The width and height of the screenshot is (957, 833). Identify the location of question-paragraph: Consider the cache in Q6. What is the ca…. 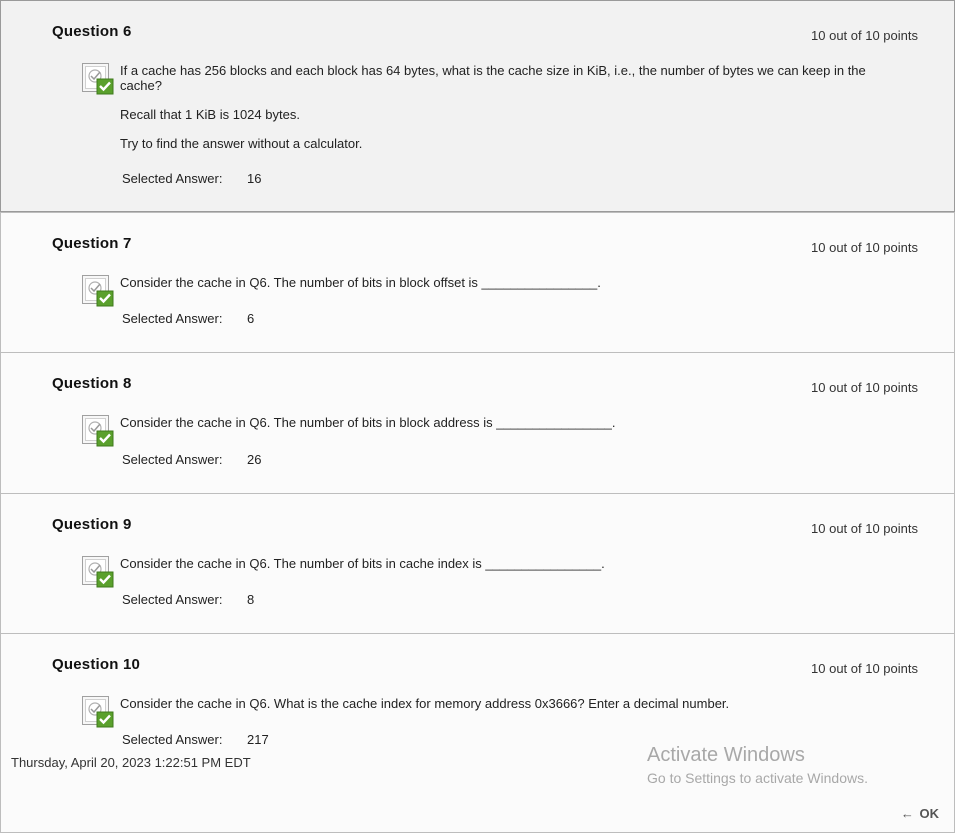
(425, 703).